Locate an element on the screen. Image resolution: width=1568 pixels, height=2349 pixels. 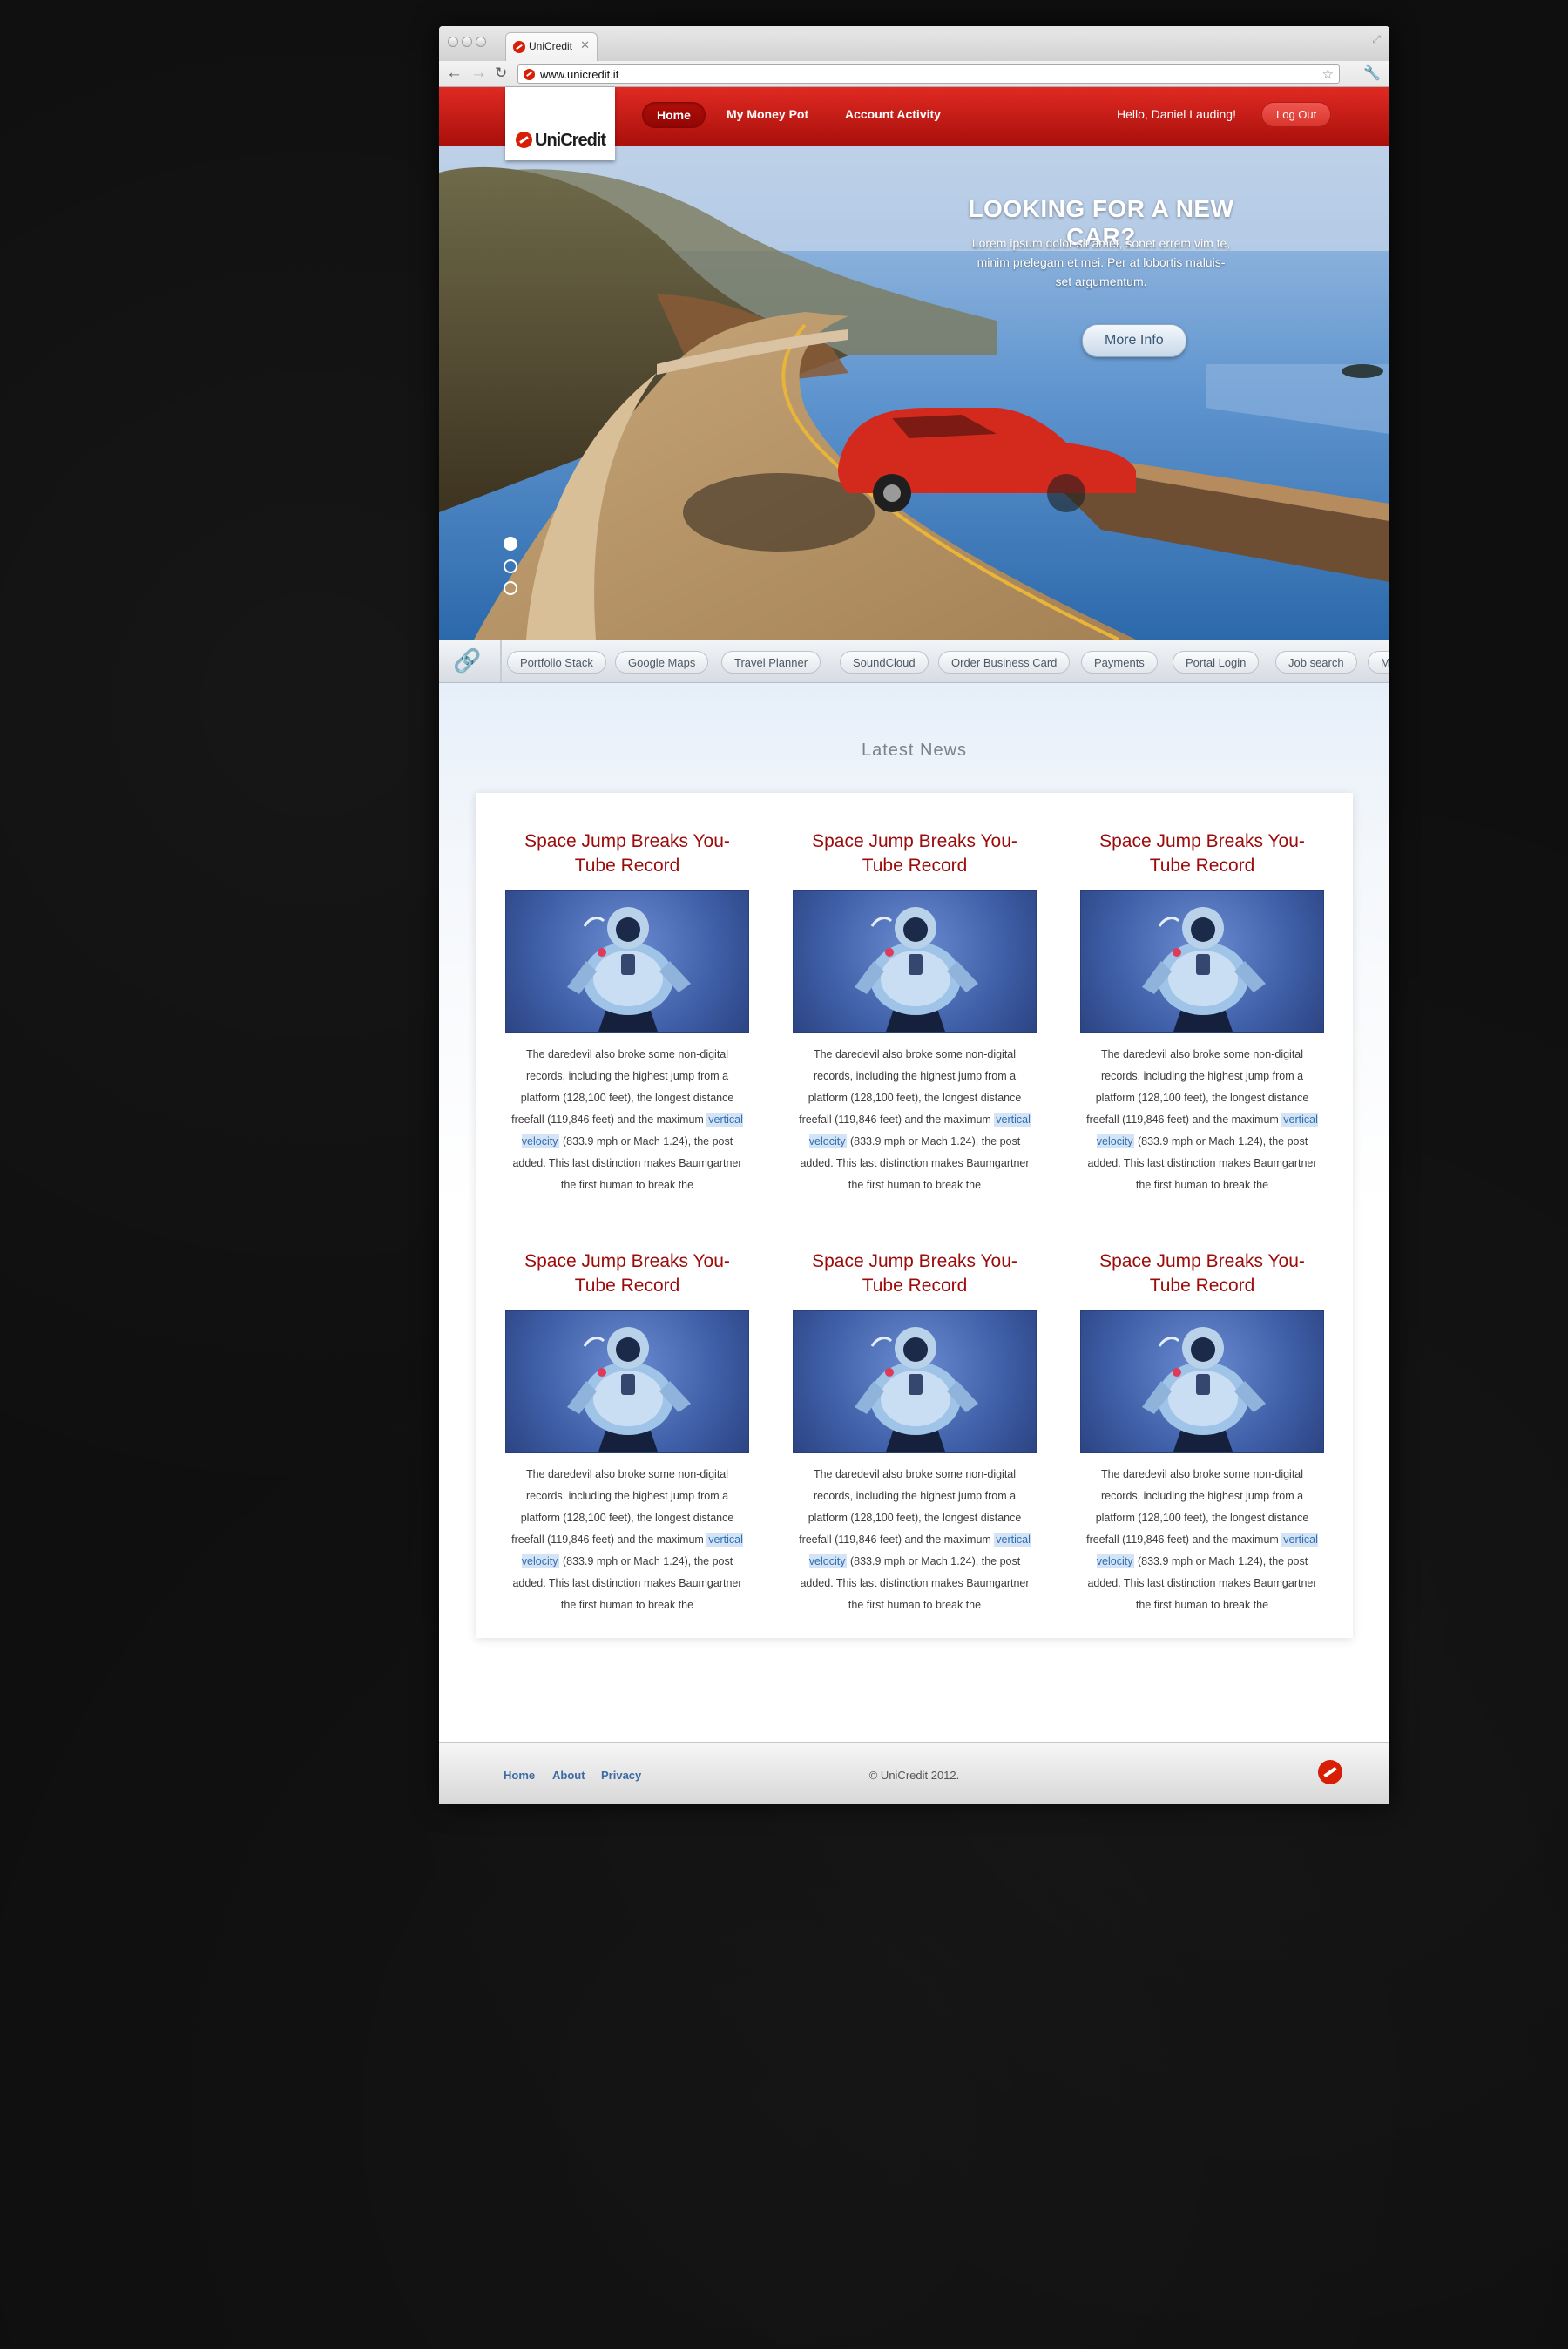
browser-toolbar: ← → ↻ ☆ 🔧 is located at coordinates (914, 74).